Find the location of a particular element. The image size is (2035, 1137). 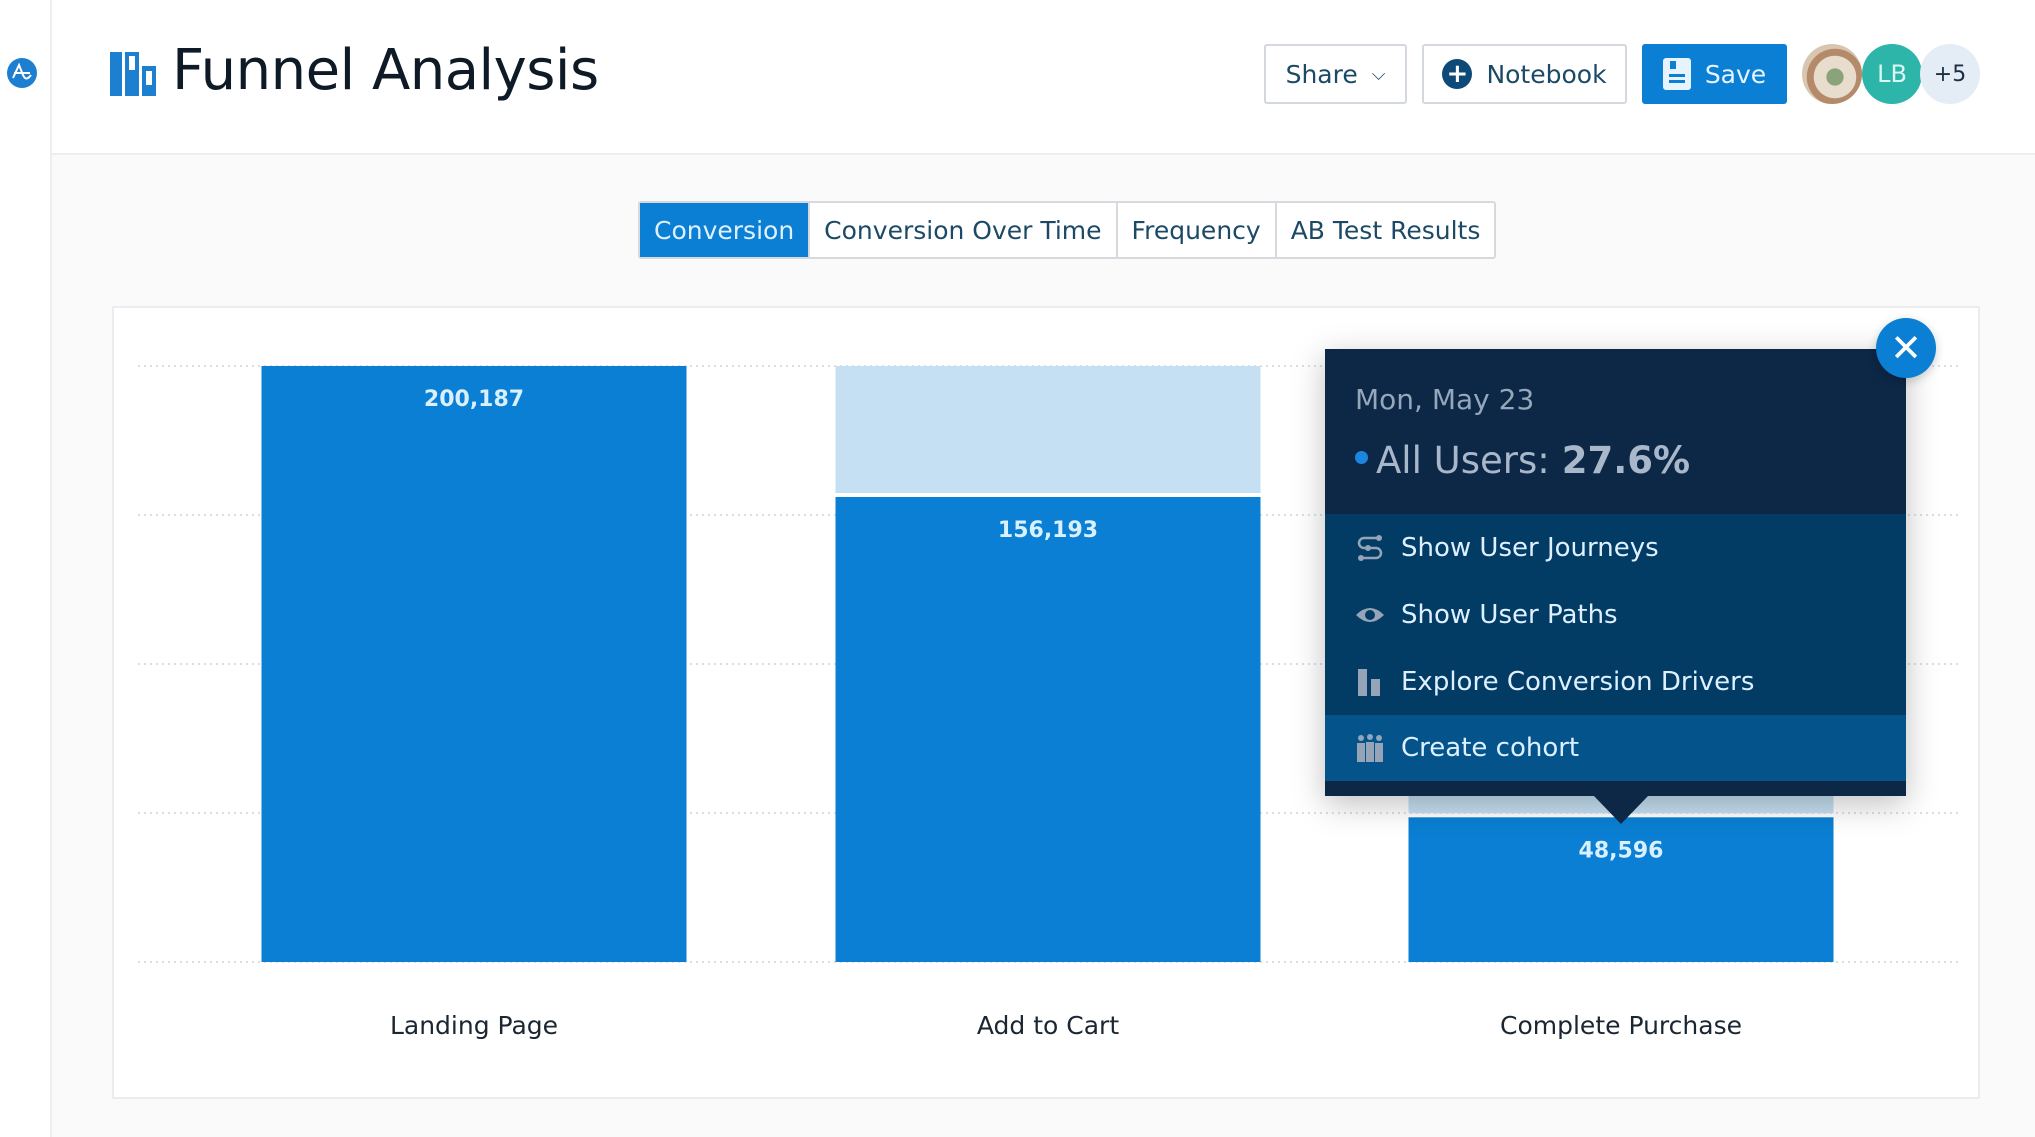

funnel-chart-icon is located at coordinates (134, 74).